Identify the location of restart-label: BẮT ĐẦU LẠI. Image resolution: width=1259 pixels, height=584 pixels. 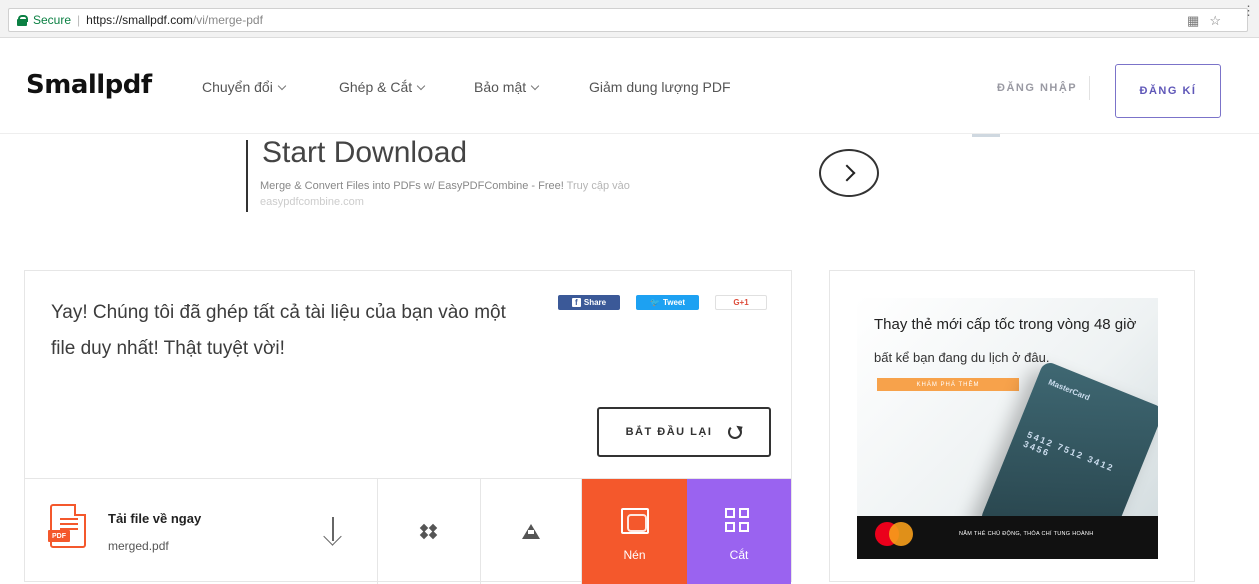
(669, 432).